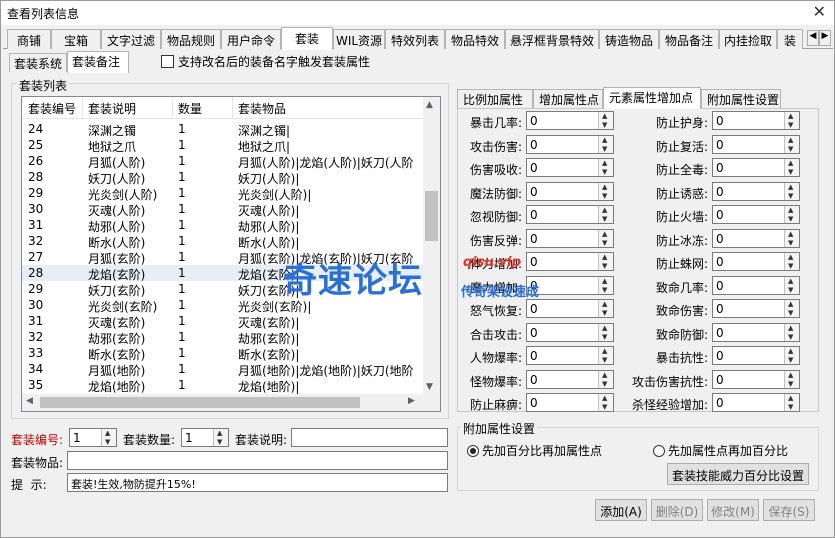  I want to click on attribute-tab: 附加属性设置, so click(741, 98).